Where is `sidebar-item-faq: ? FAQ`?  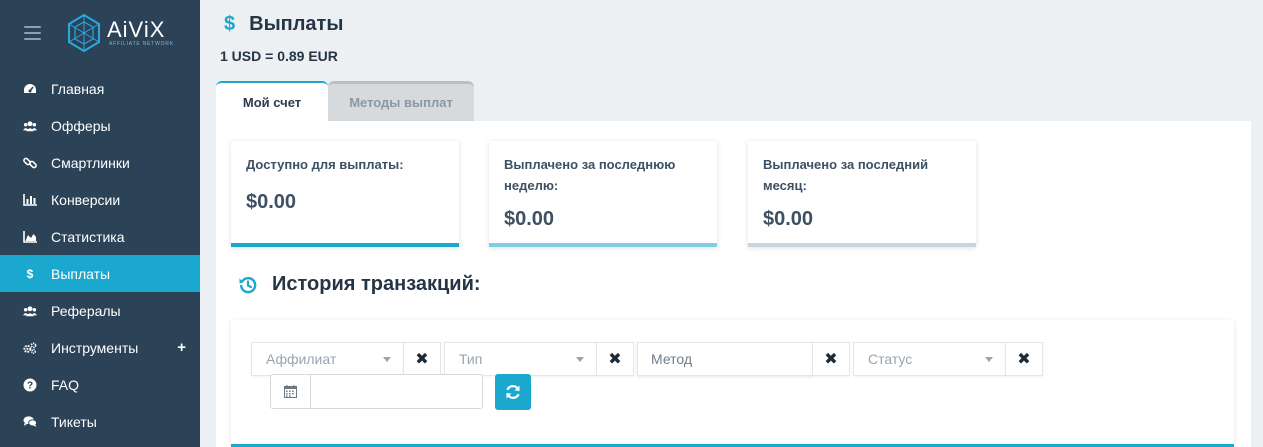
sidebar-item-faq: ? FAQ is located at coordinates (100, 384).